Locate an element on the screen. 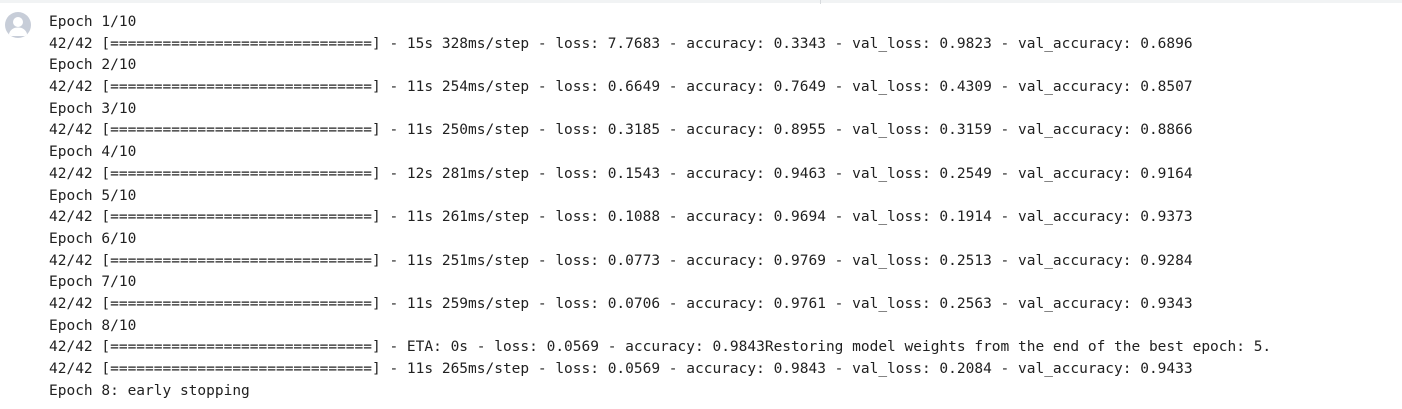  output-line-epoch-header: Epoch 6/10 is located at coordinates (93, 238).